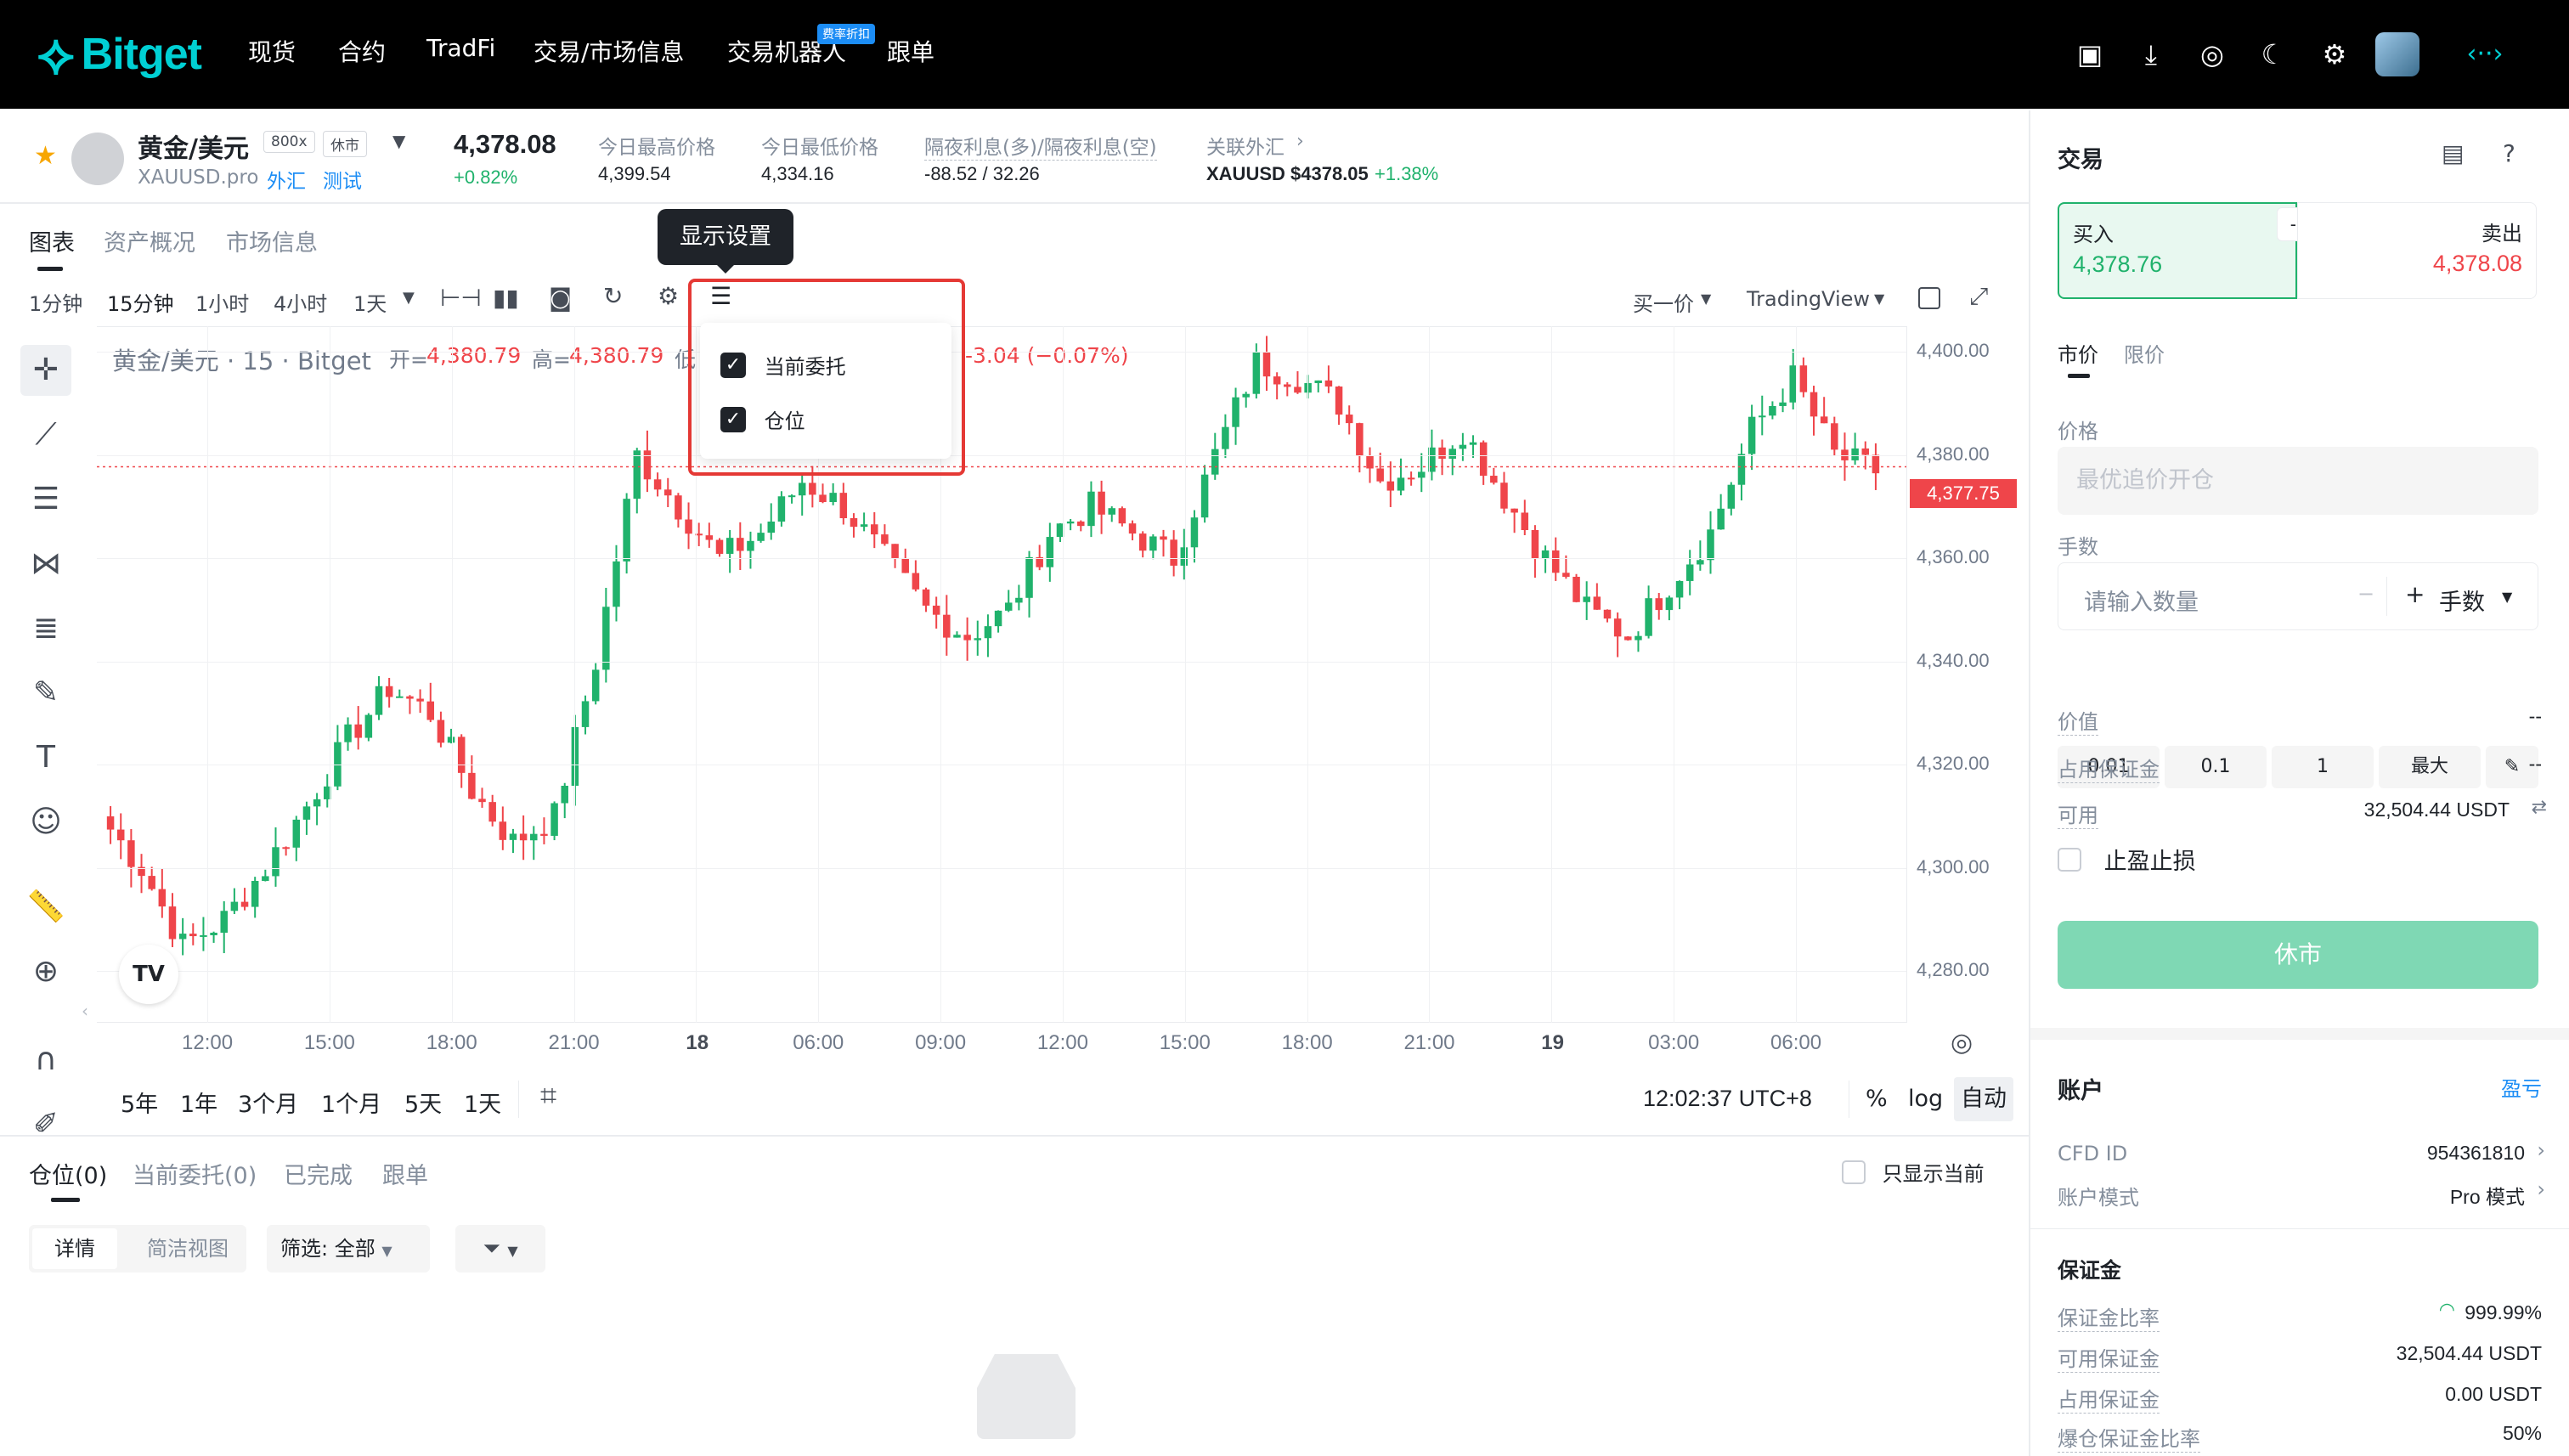  Describe the element at coordinates (1664, 302) in the screenshot. I see `price-type-select: 买一价` at that location.